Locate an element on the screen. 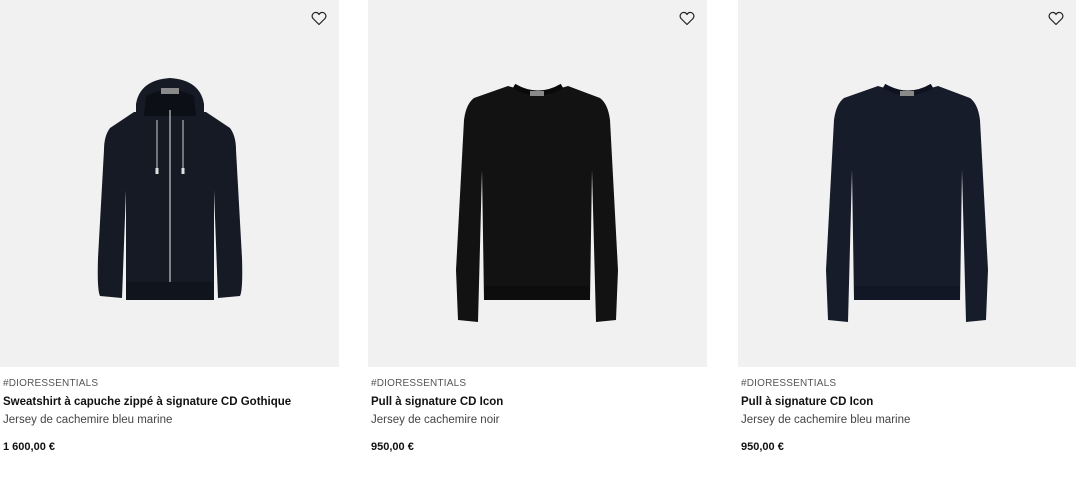  sweater-navy-image is located at coordinates (907, 202).